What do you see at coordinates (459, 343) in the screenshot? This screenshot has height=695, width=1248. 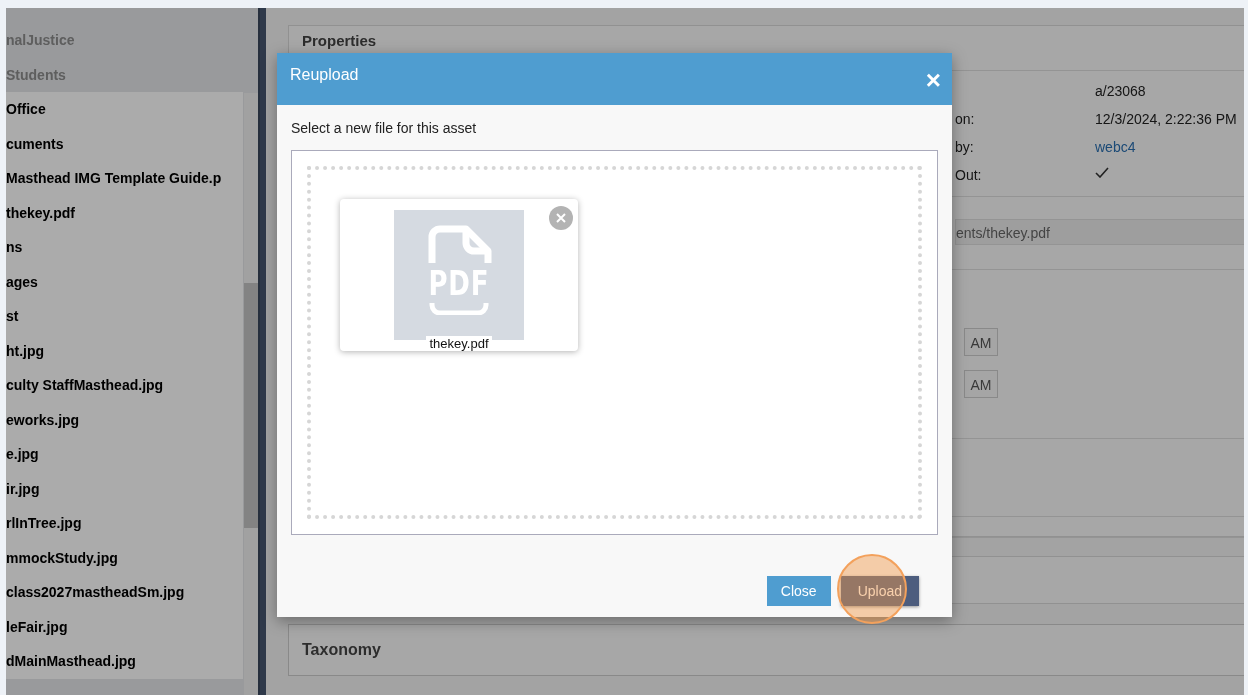 I see `file-name: thekey.pdf` at bounding box center [459, 343].